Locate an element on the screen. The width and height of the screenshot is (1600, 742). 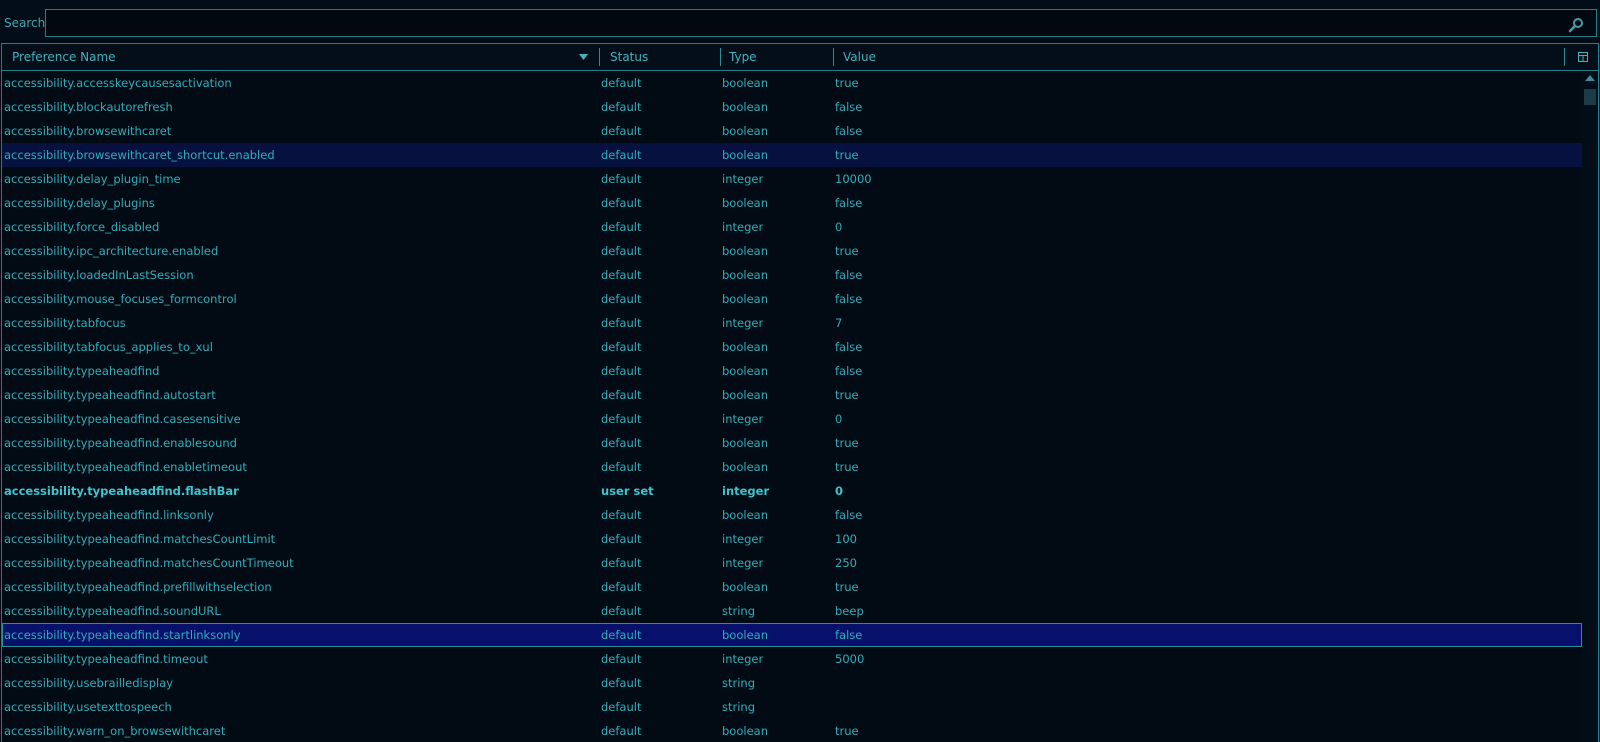
preference-name-cell: accessibility.tabfocus_applies_to_xul is located at coordinates (108, 347).